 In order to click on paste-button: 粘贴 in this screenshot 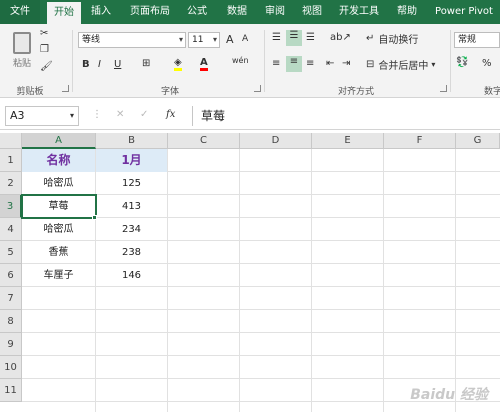, I will do `click(22, 50)`.